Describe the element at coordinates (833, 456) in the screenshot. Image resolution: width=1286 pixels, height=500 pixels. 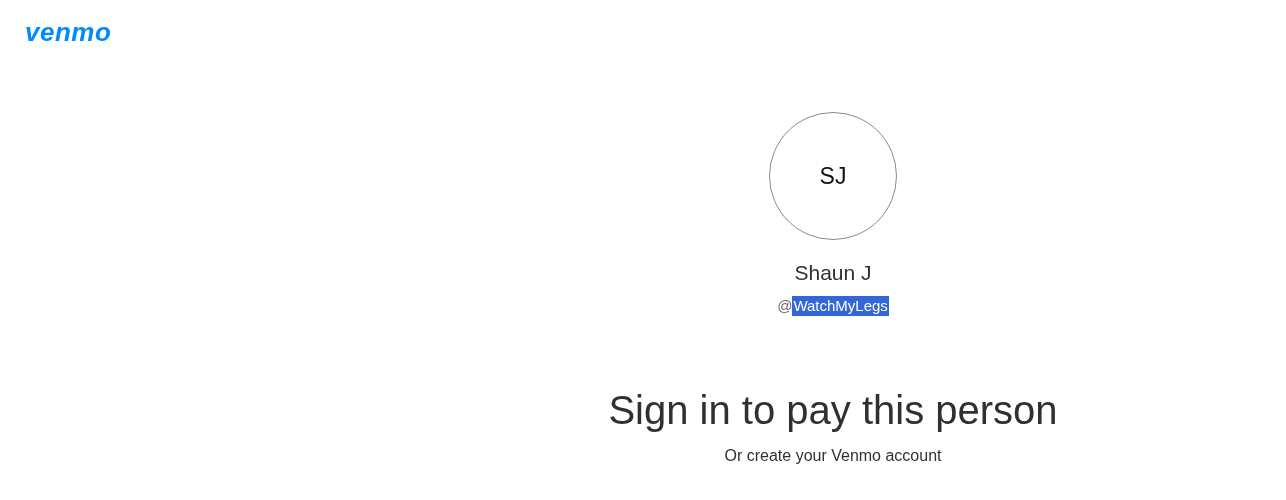
I see `subtitle: Or create your Venmo account` at that location.